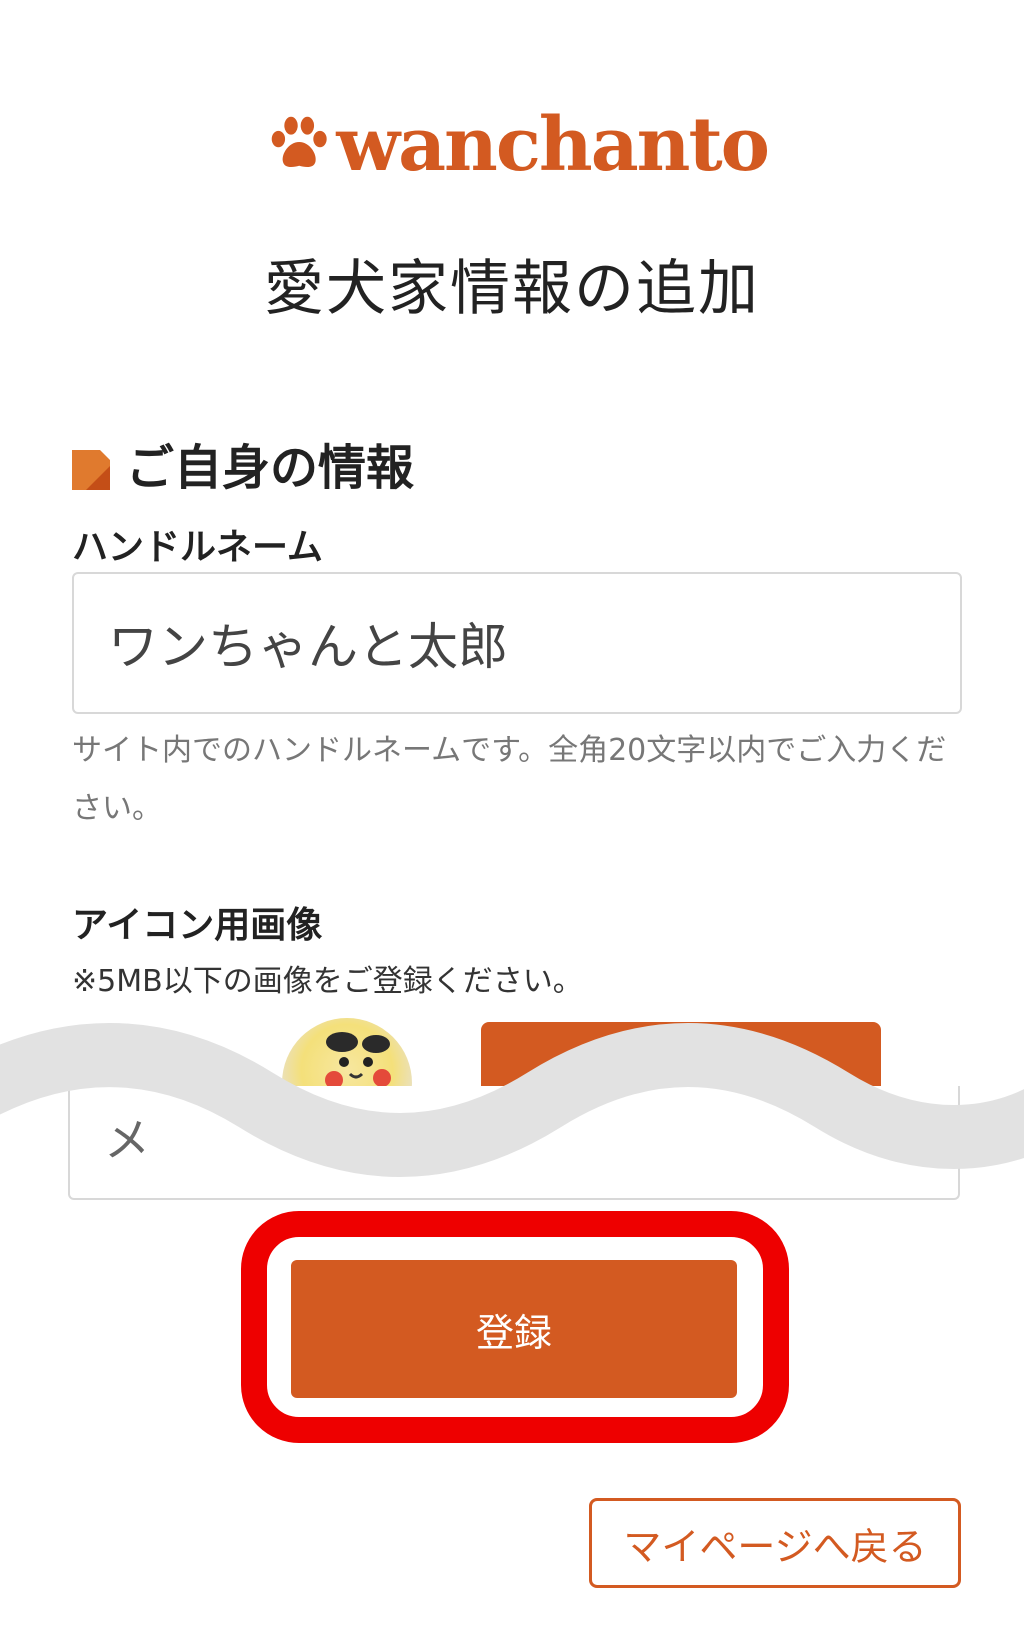 The width and height of the screenshot is (1024, 1642). I want to click on section-header: ご自身の情報, so click(243, 463).